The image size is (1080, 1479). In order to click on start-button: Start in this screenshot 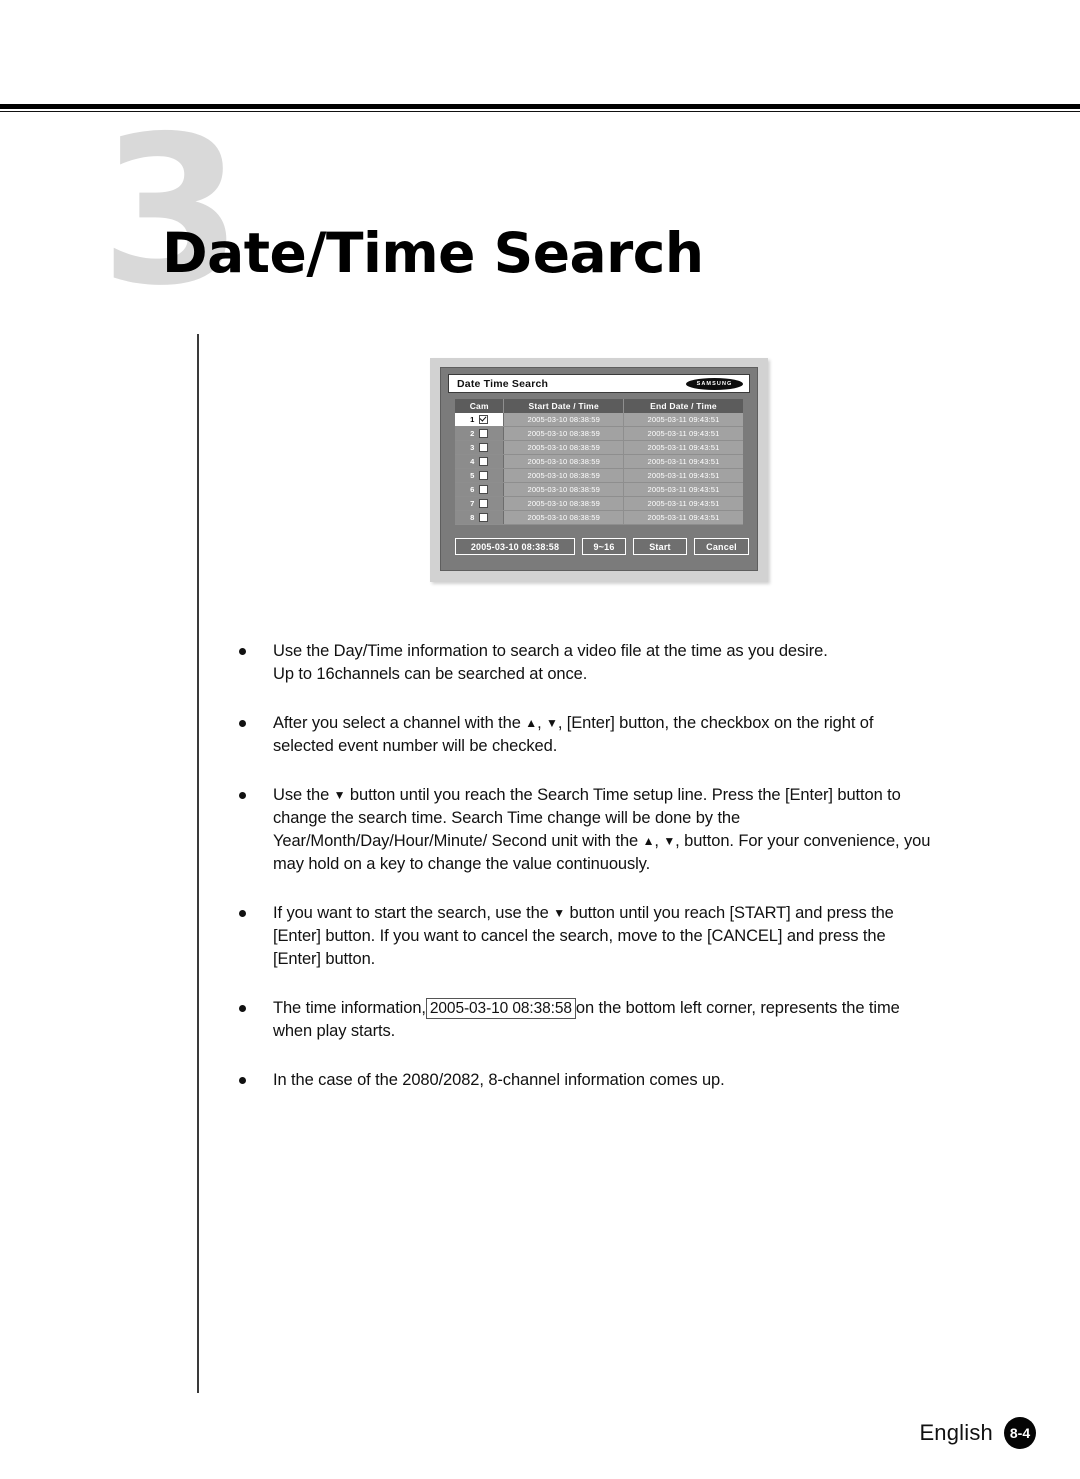, I will do `click(660, 546)`.